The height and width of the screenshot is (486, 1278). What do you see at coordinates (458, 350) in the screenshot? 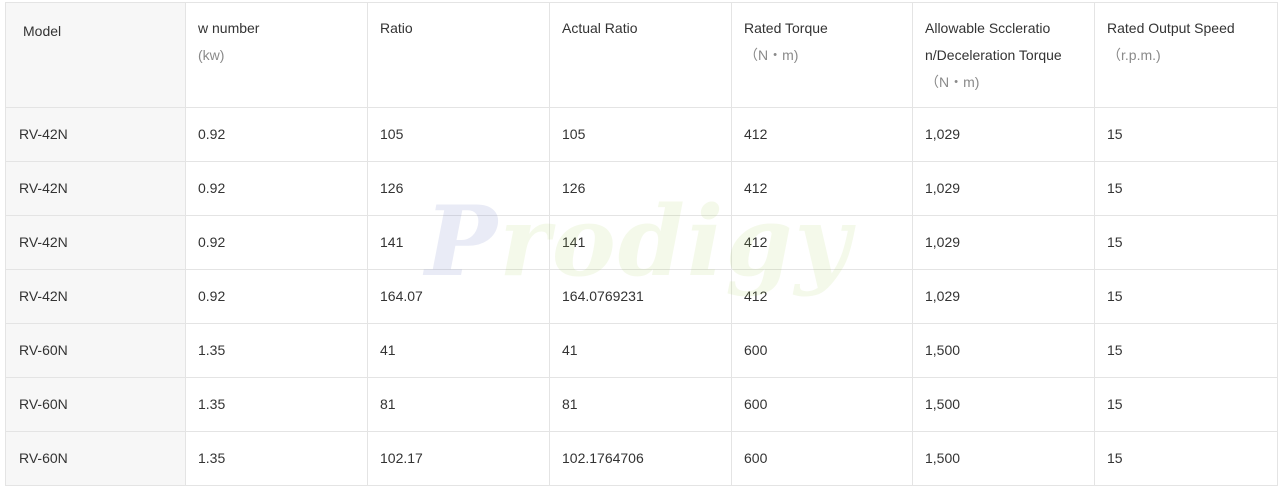
I see `cell-ratio: 41` at bounding box center [458, 350].